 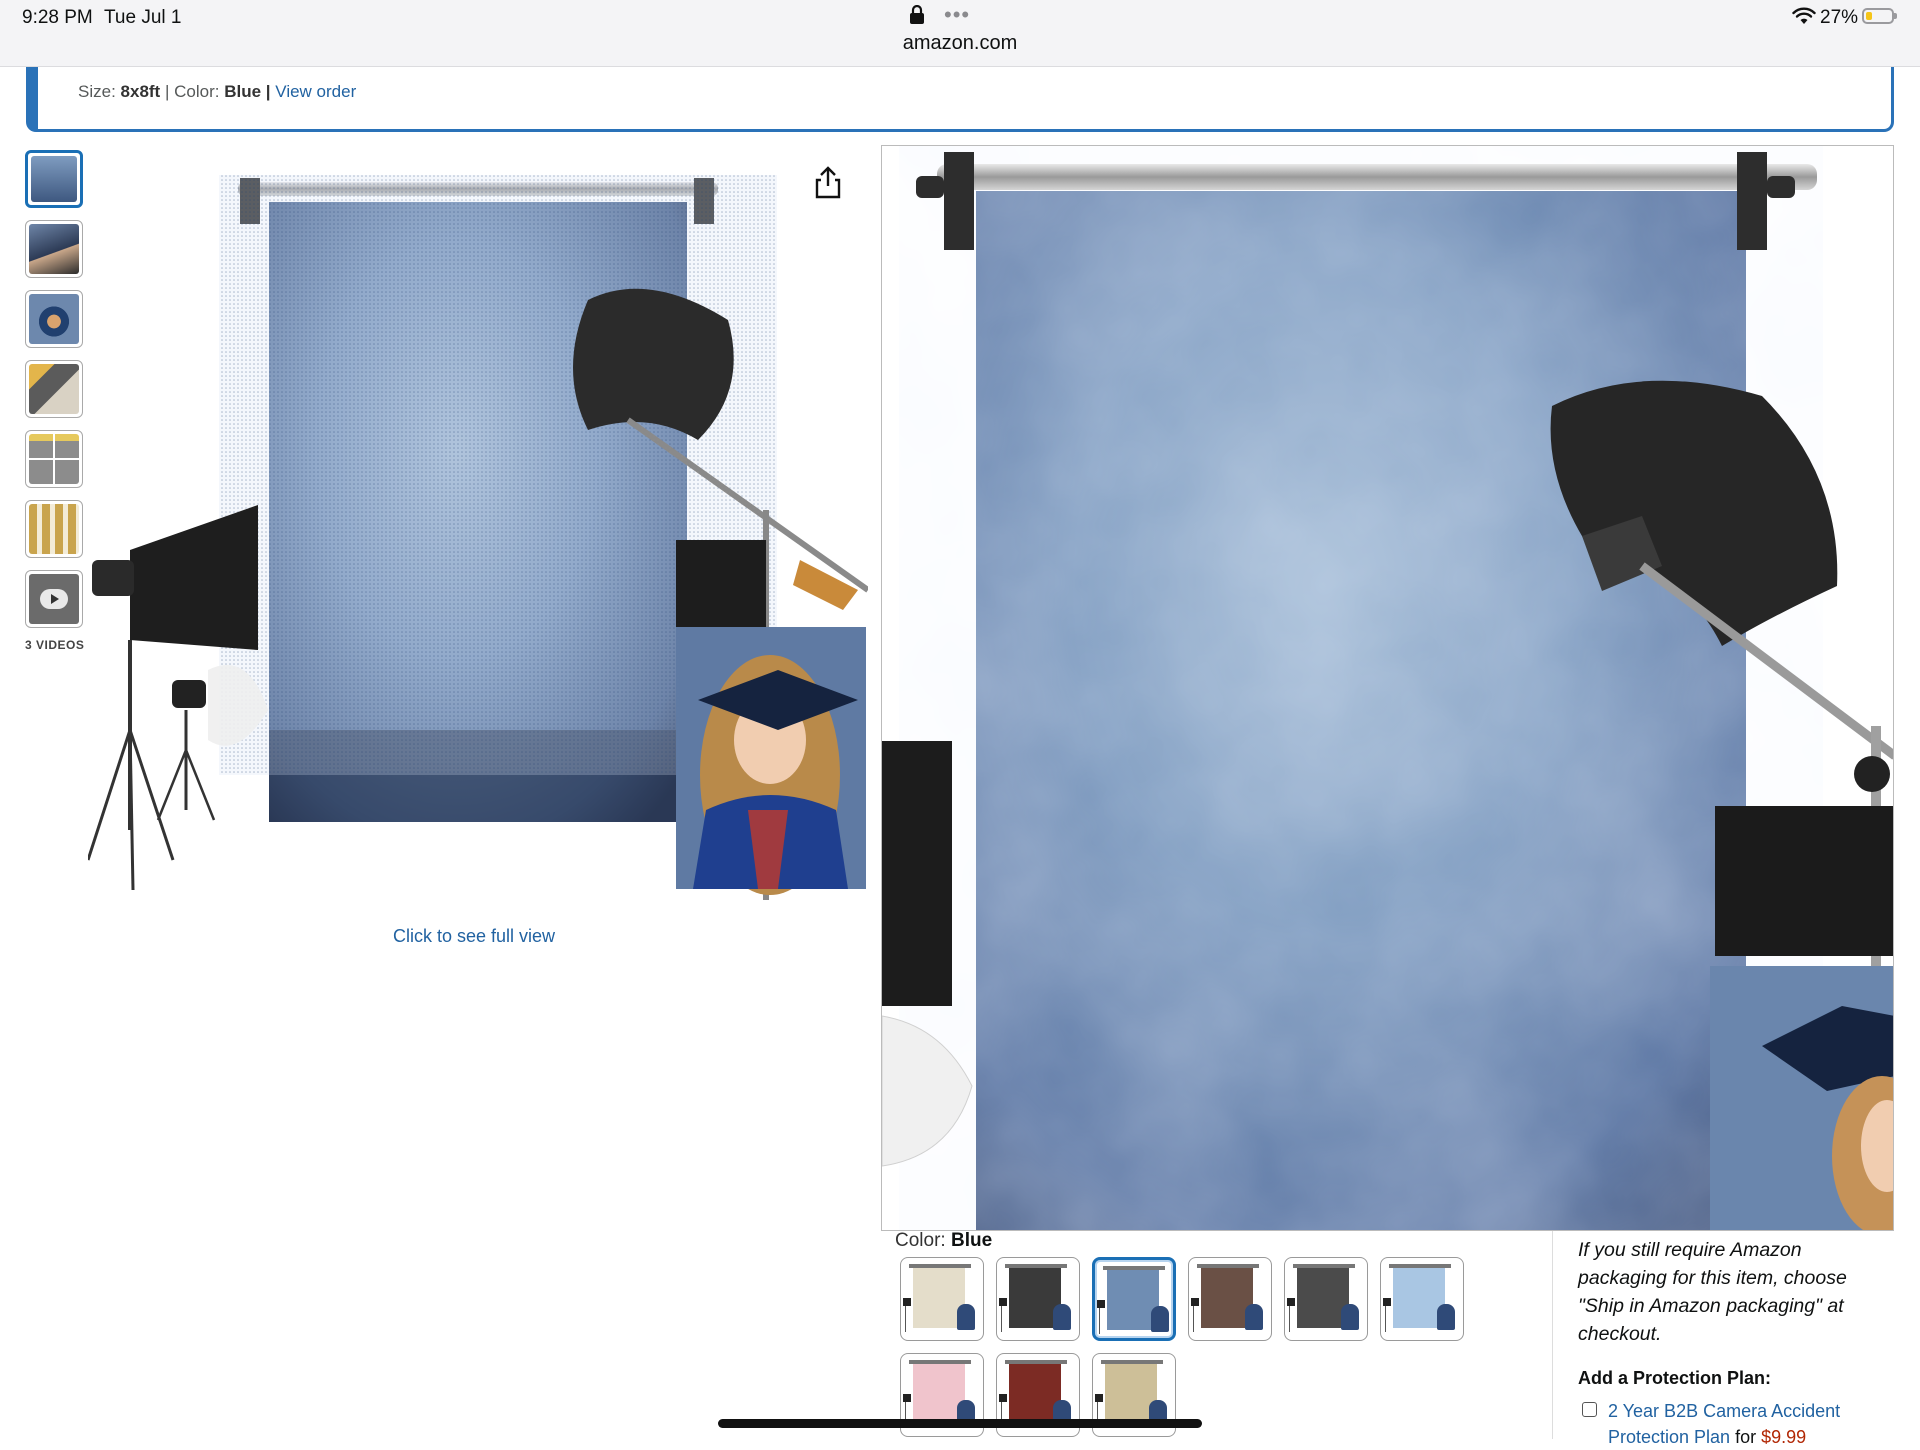 What do you see at coordinates (1230, 1299) in the screenshot?
I see `swatch-brown` at bounding box center [1230, 1299].